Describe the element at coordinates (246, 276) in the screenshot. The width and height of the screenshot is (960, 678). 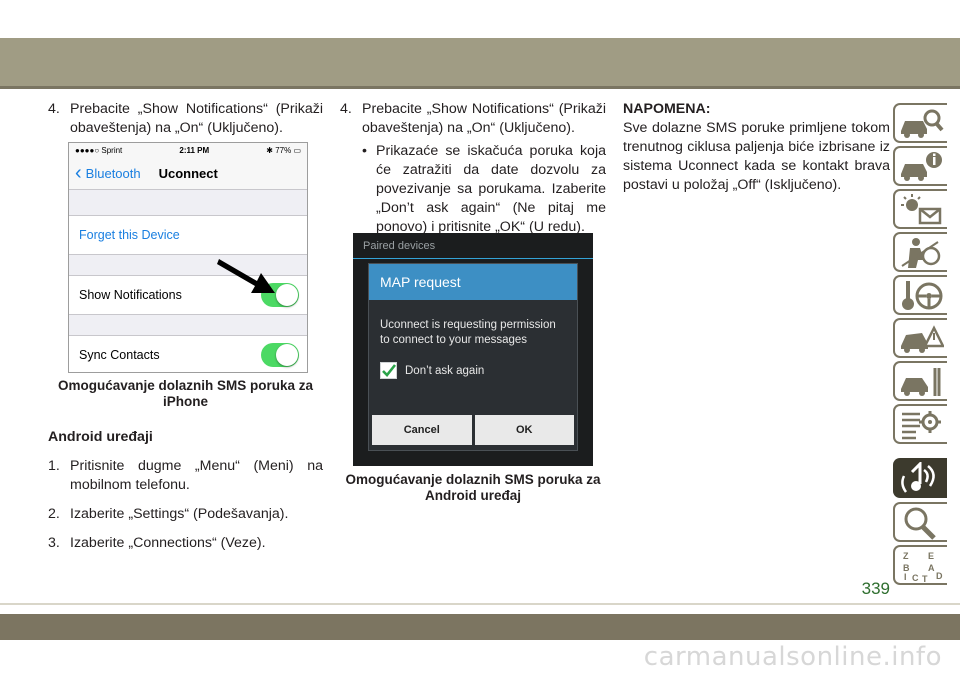
I see `arrow-pointer-icon` at that location.